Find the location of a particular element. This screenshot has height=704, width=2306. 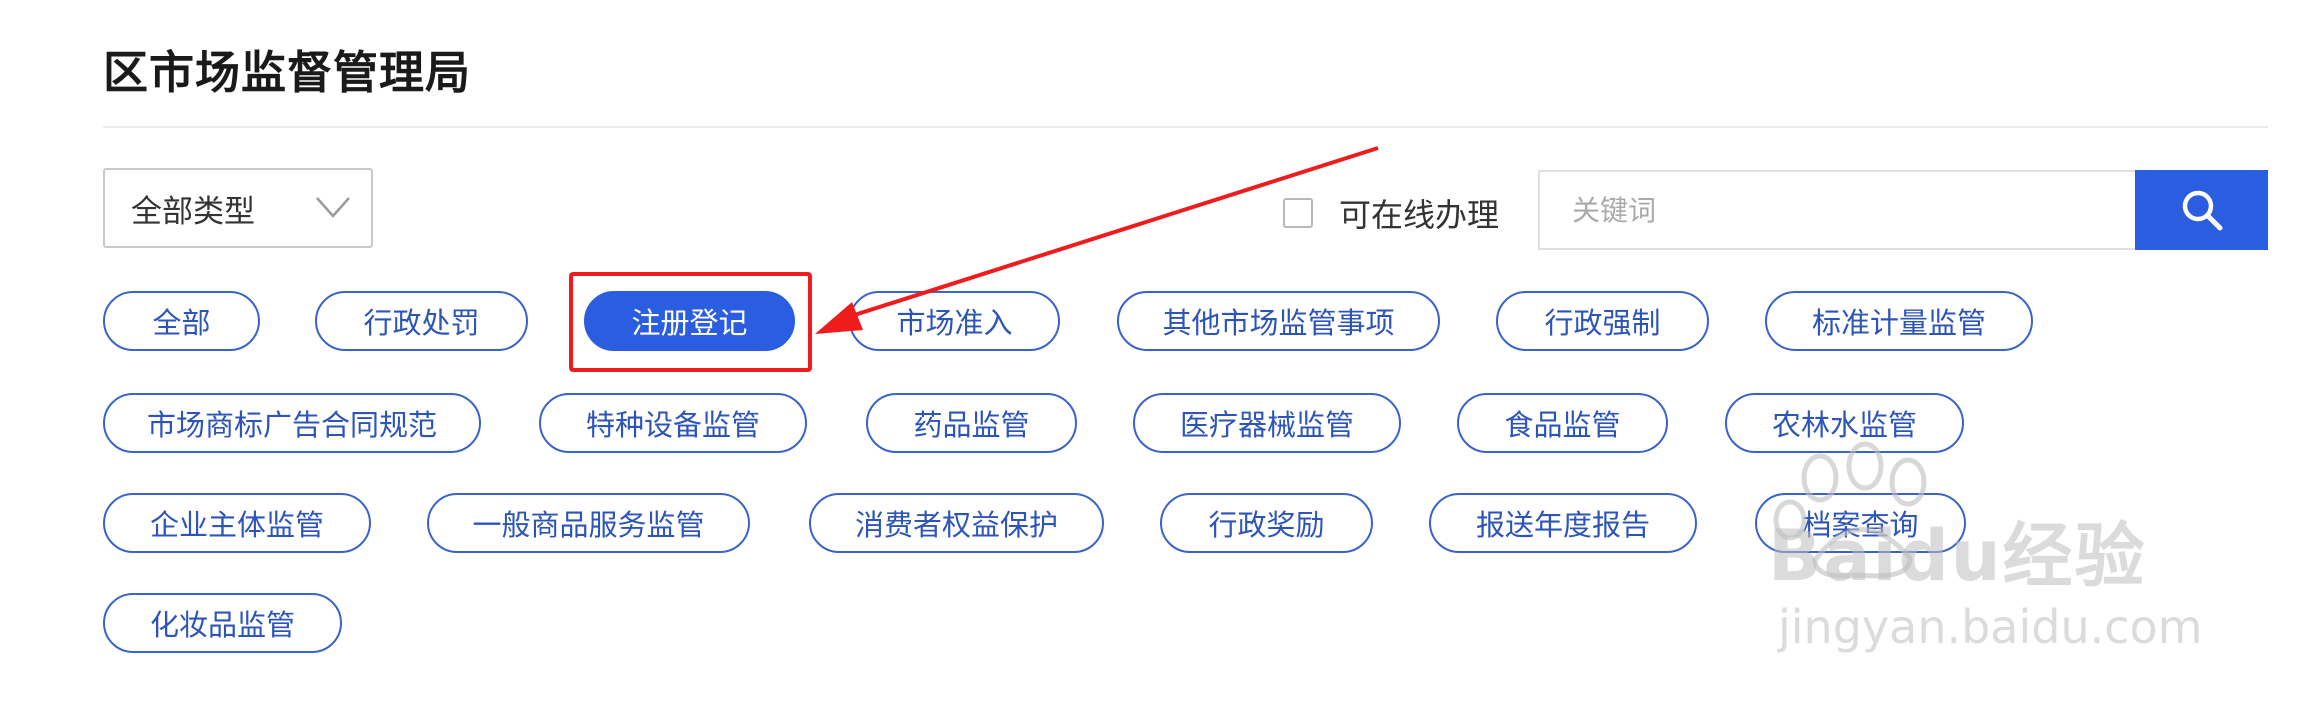

category-tag: 药品监管 is located at coordinates (971, 423).